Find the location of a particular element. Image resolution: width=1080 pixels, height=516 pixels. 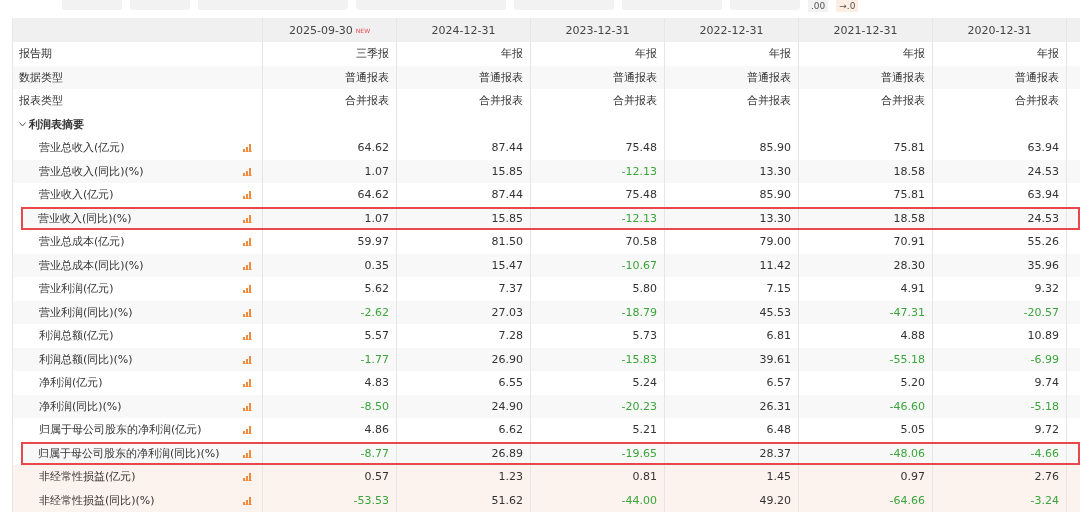

table-cell: 9.72 is located at coordinates (1046, 430).